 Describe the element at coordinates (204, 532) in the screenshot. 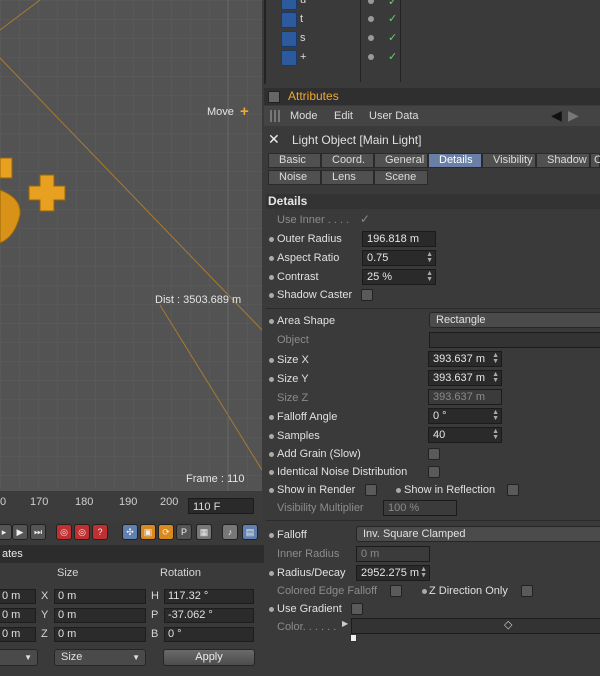

I see `key-pla-icon: ▦` at that location.